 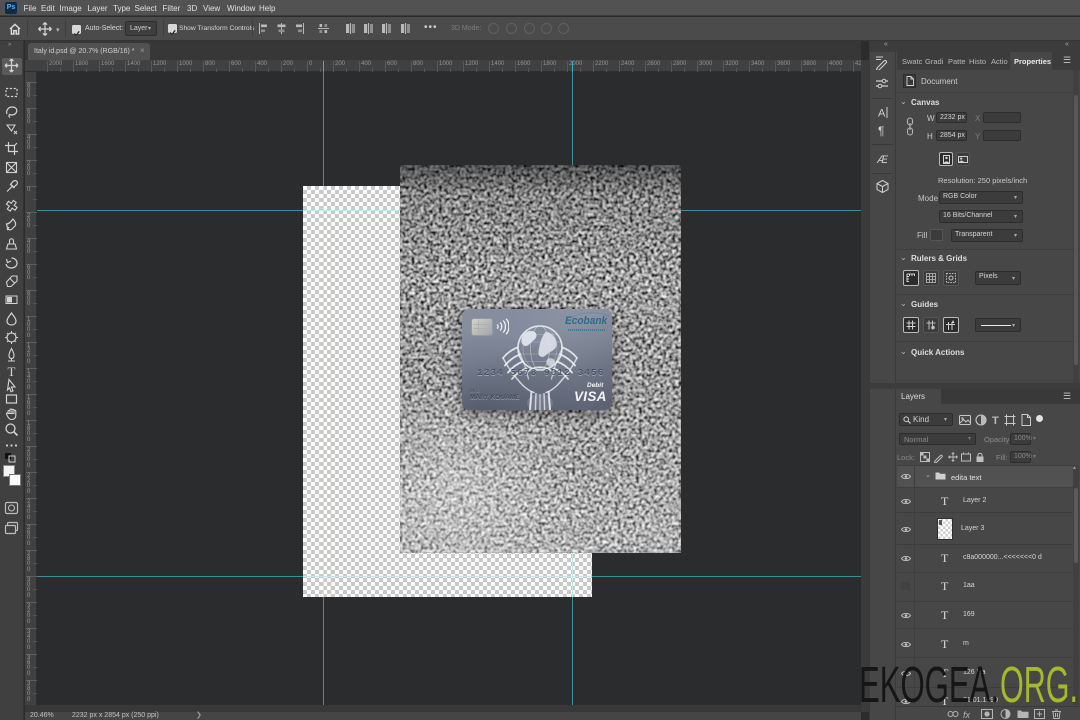 What do you see at coordinates (1039, 684) in the screenshot?
I see `svg-text: ORG.` at bounding box center [1039, 684].